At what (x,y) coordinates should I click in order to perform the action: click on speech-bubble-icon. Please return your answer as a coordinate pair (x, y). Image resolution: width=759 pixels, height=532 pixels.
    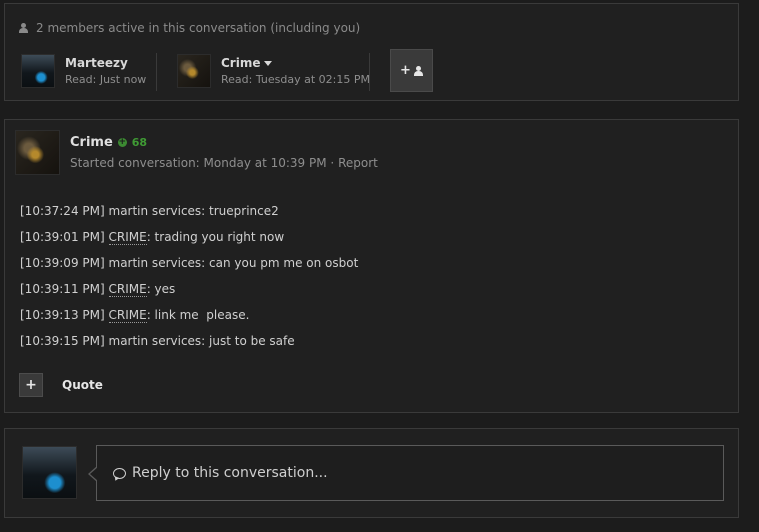
    Looking at the image, I should click on (119, 473).